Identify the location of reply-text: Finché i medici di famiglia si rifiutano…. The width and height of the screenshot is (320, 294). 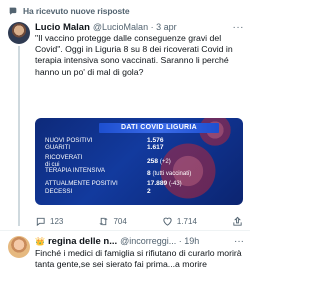
(138, 259).